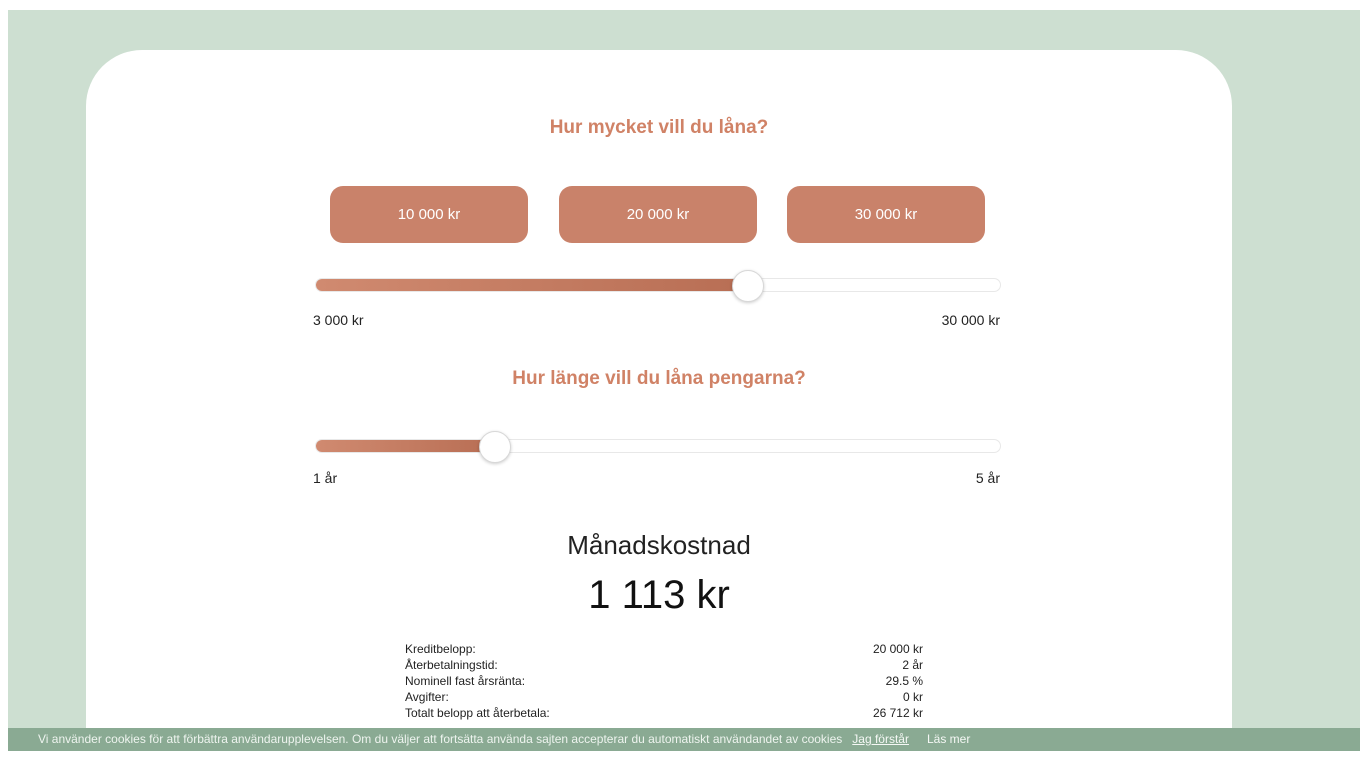  I want to click on detail-row: Avgifter: 0 kr, so click(664, 697).